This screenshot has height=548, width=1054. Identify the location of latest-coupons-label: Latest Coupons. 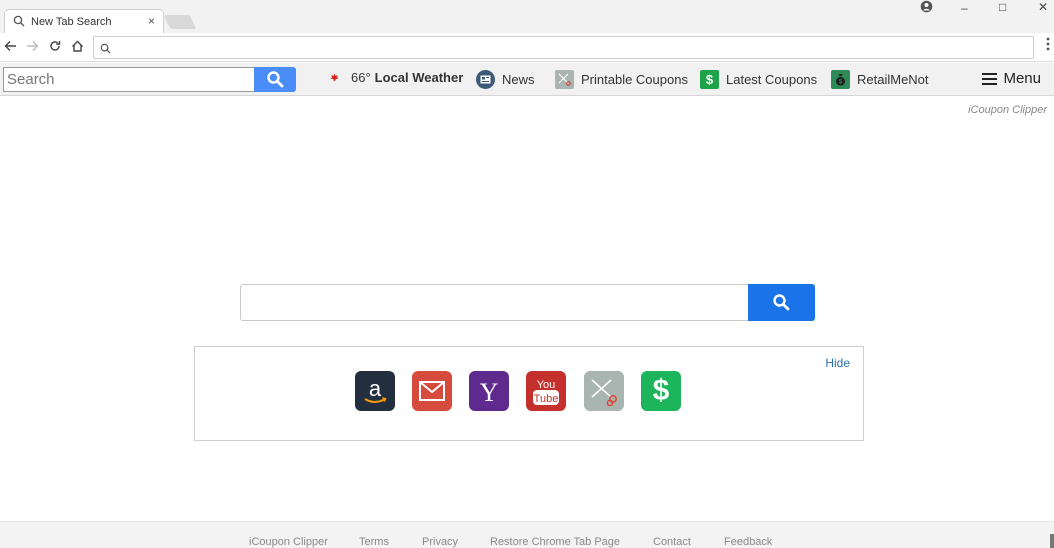
(772, 79).